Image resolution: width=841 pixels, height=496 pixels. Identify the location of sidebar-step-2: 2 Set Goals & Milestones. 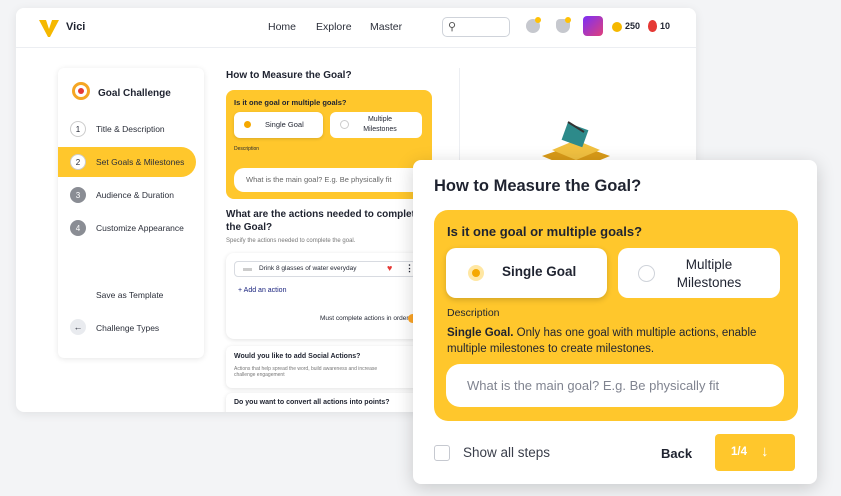
(127, 162).